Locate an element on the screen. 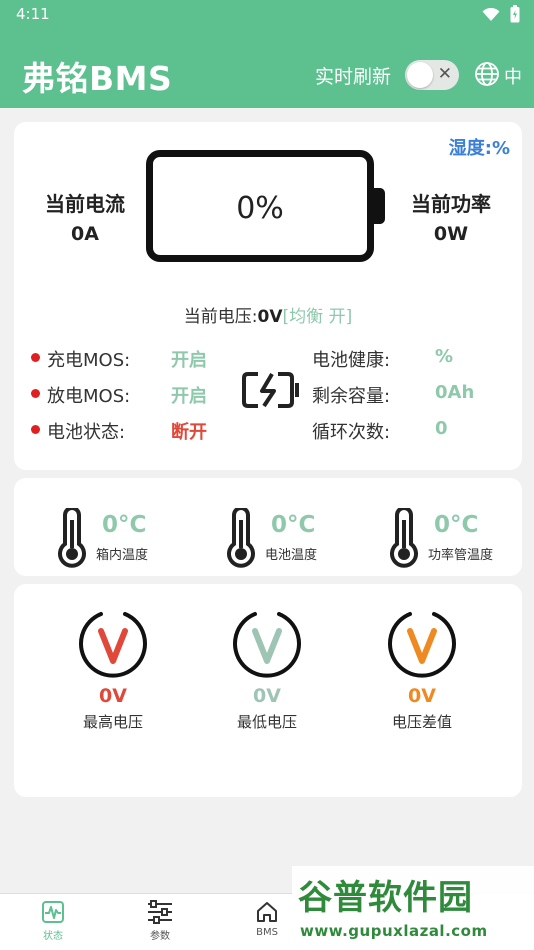  cycle-count-label: 循环次数: is located at coordinates (351, 432).